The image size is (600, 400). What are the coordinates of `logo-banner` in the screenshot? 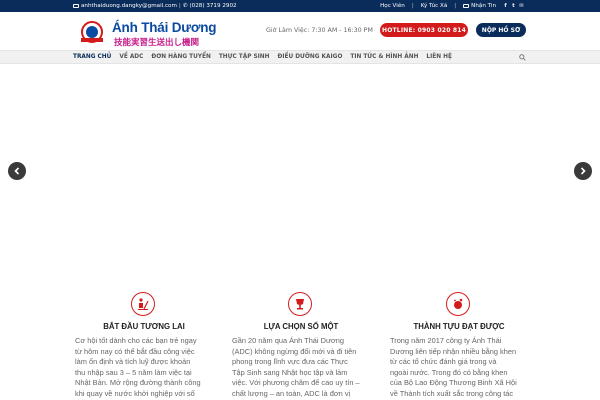 It's located at (92, 40).